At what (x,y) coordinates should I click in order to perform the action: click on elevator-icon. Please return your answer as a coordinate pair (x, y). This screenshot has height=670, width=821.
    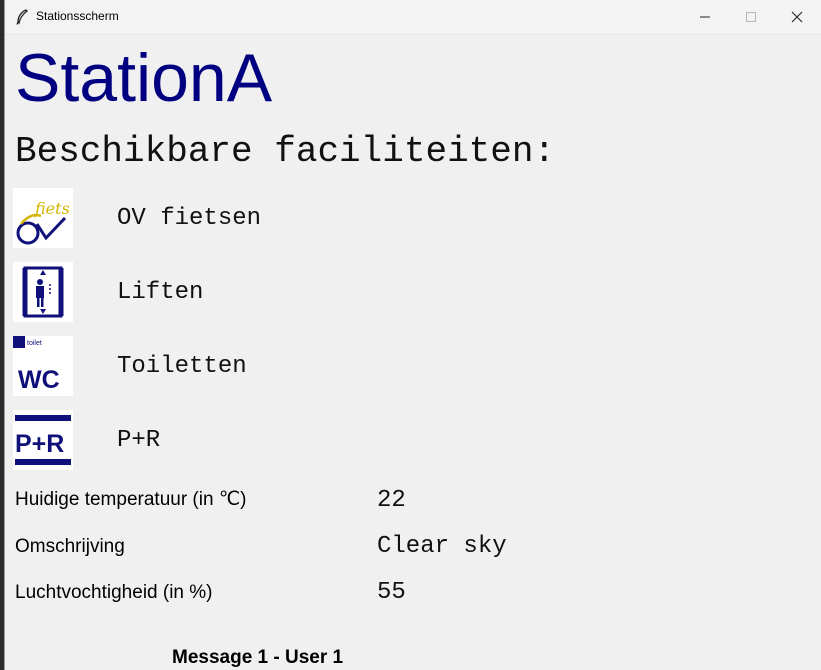
    Looking at the image, I should click on (43, 292).